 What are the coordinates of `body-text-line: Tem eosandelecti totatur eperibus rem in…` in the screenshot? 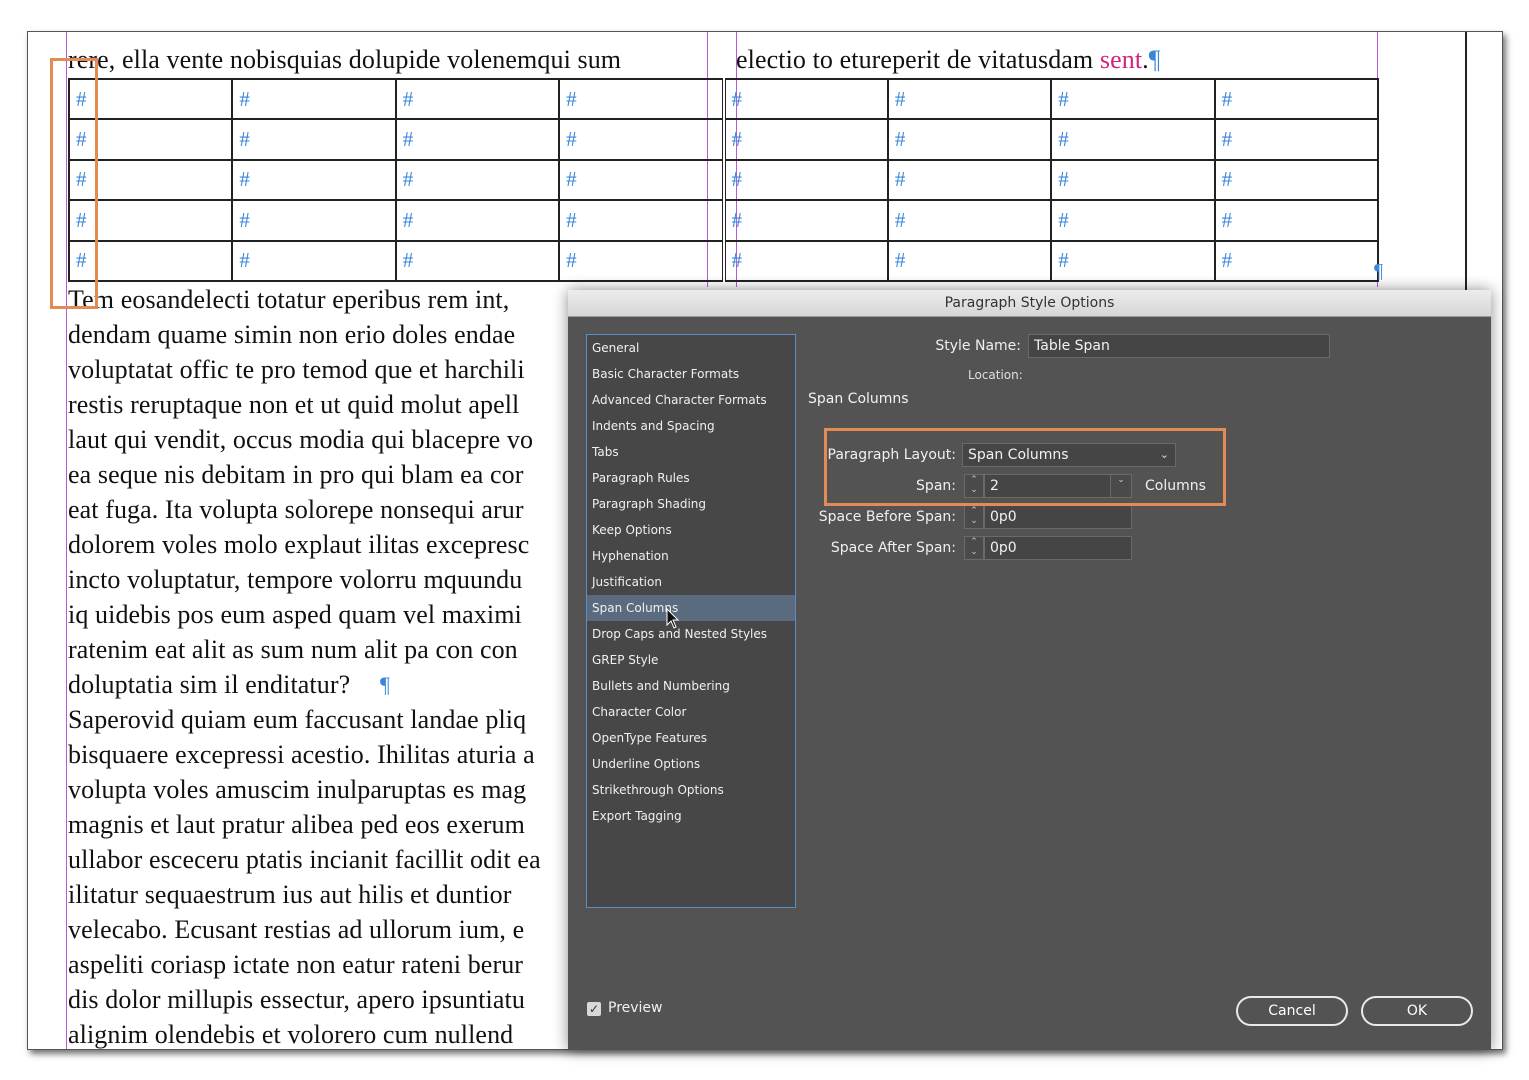 It's located at (289, 299).